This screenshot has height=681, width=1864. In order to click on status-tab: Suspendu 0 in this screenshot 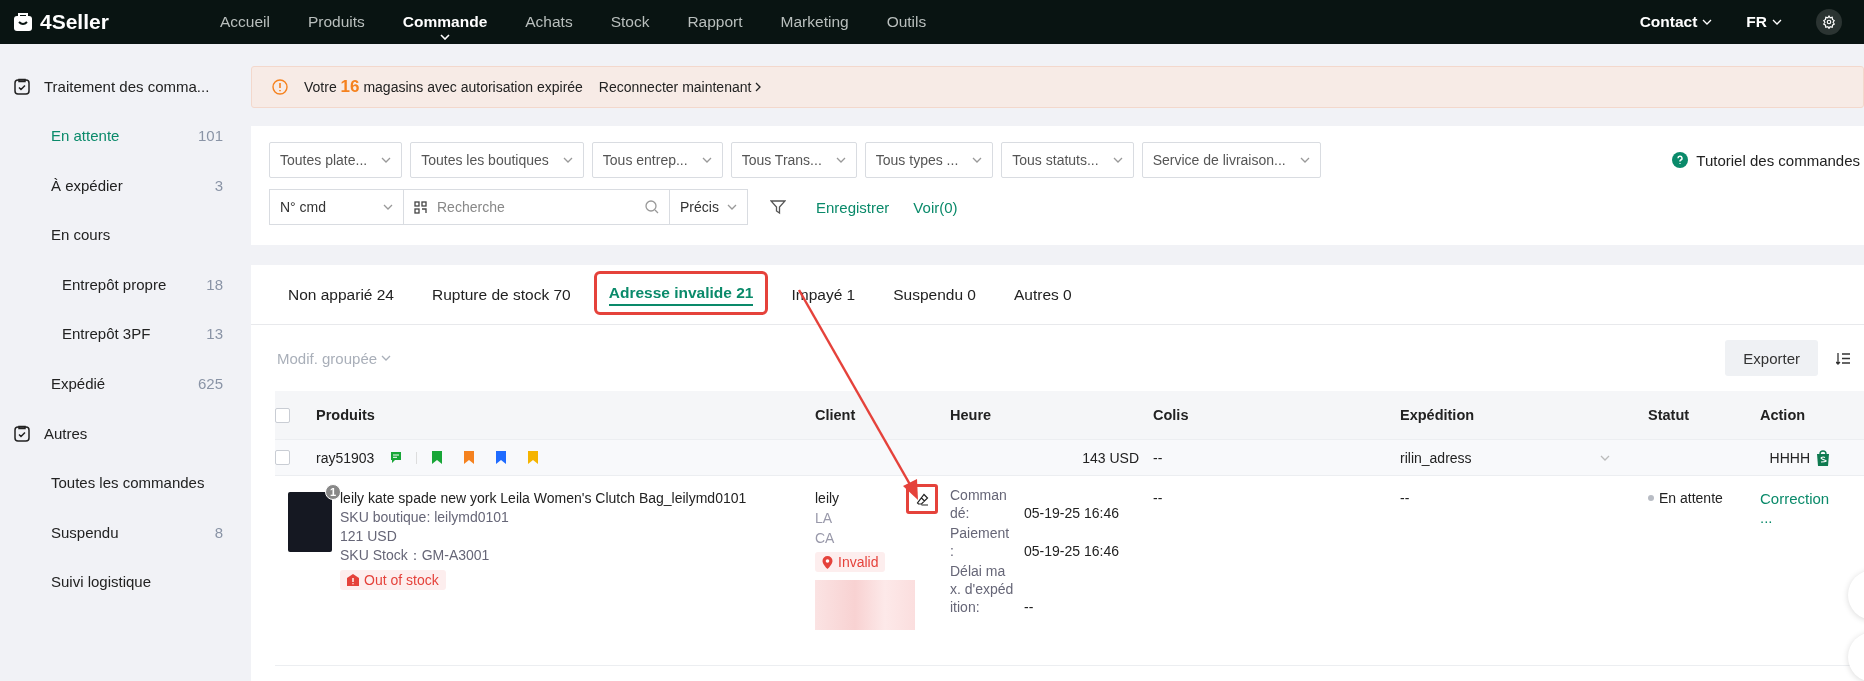, I will do `click(934, 294)`.